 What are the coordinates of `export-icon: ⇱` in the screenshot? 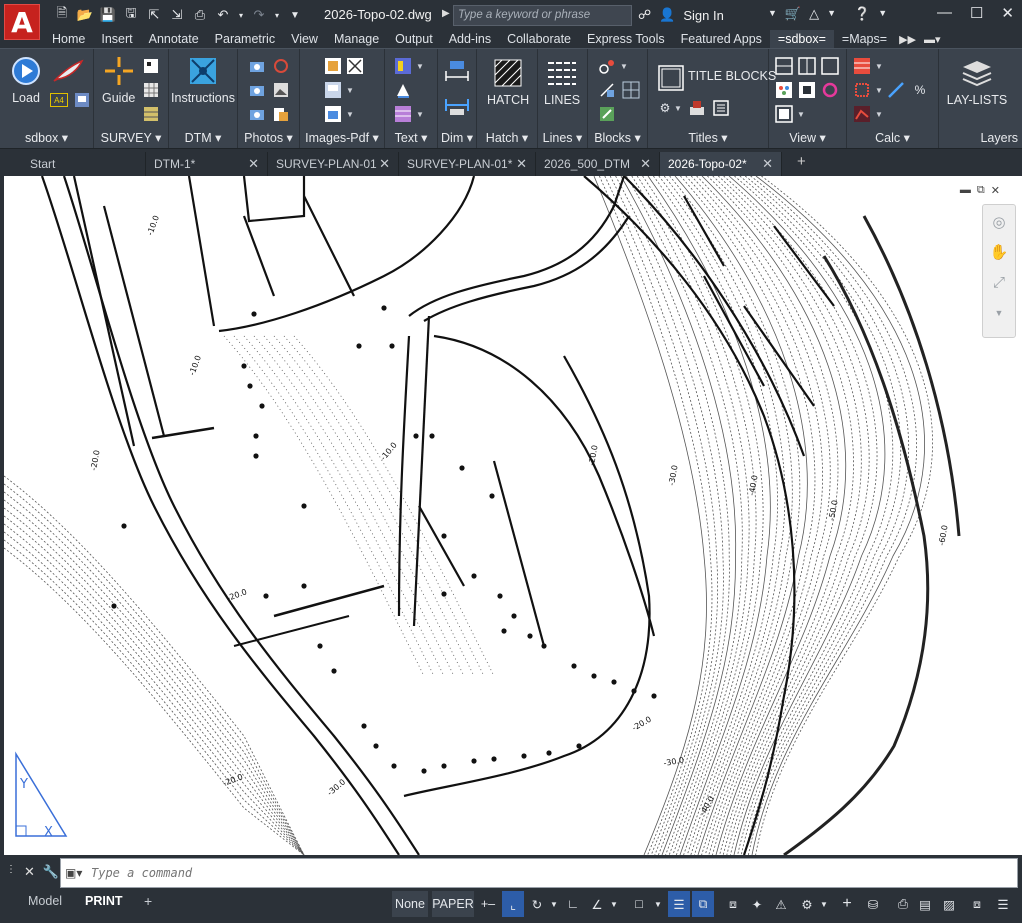 It's located at (154, 15).